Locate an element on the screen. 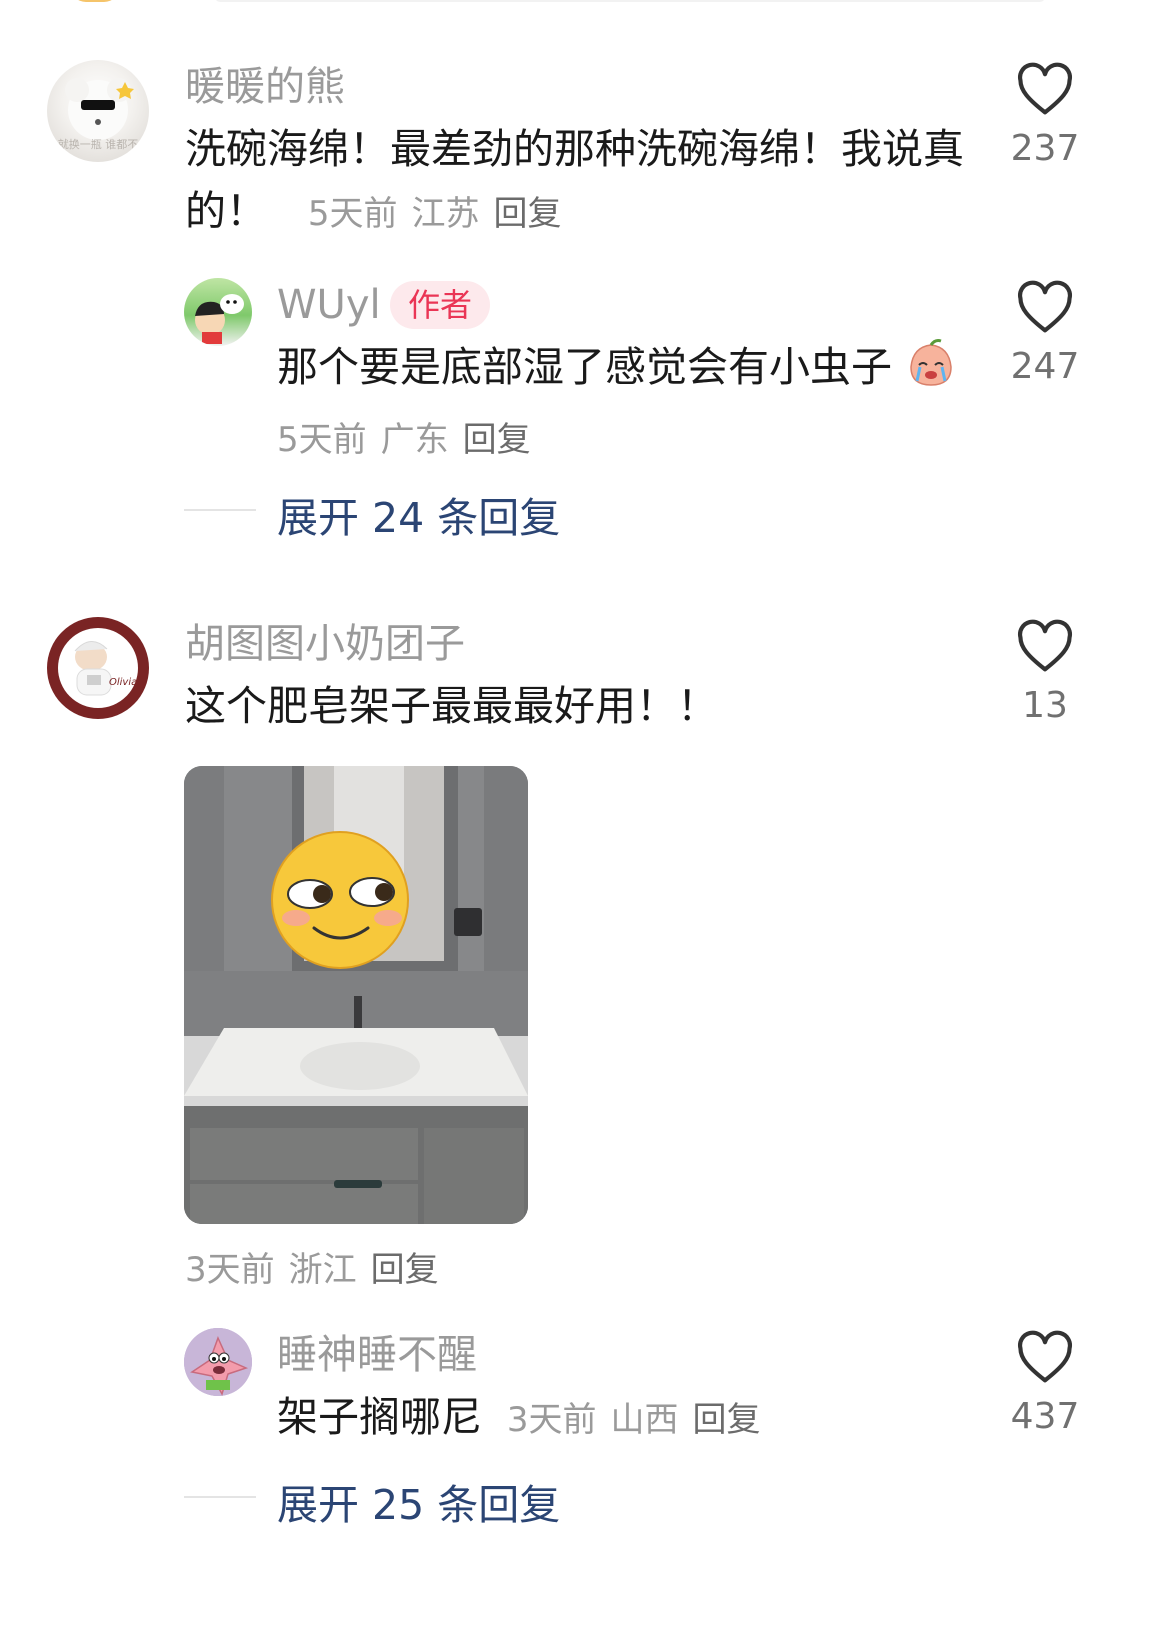 The image size is (1170, 1639). top-partial-avatar is located at coordinates (95, 1).